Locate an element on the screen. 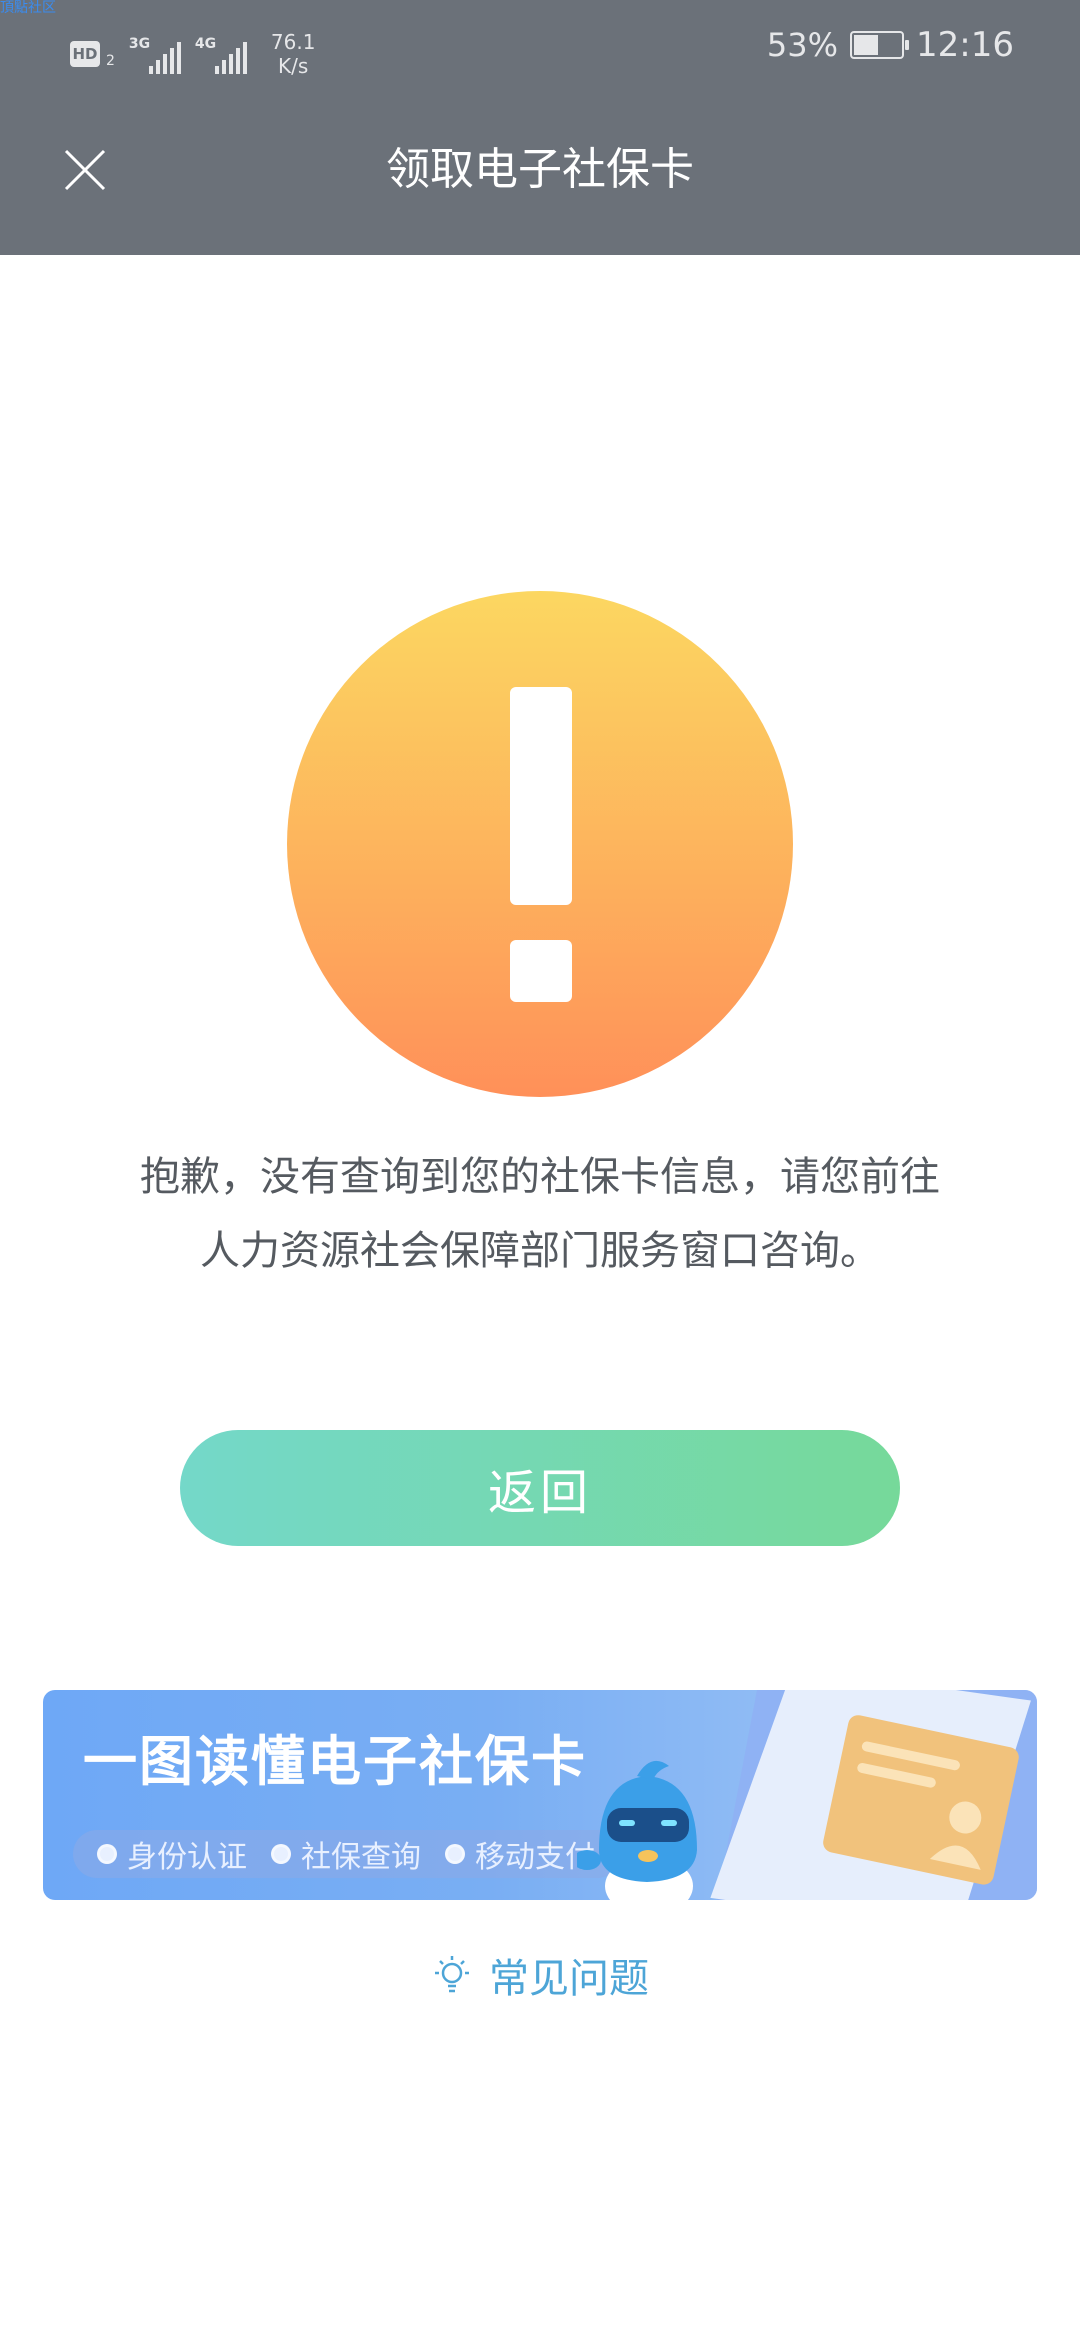 The height and width of the screenshot is (2340, 1080). phone-card-illustration is located at coordinates (807, 1795).